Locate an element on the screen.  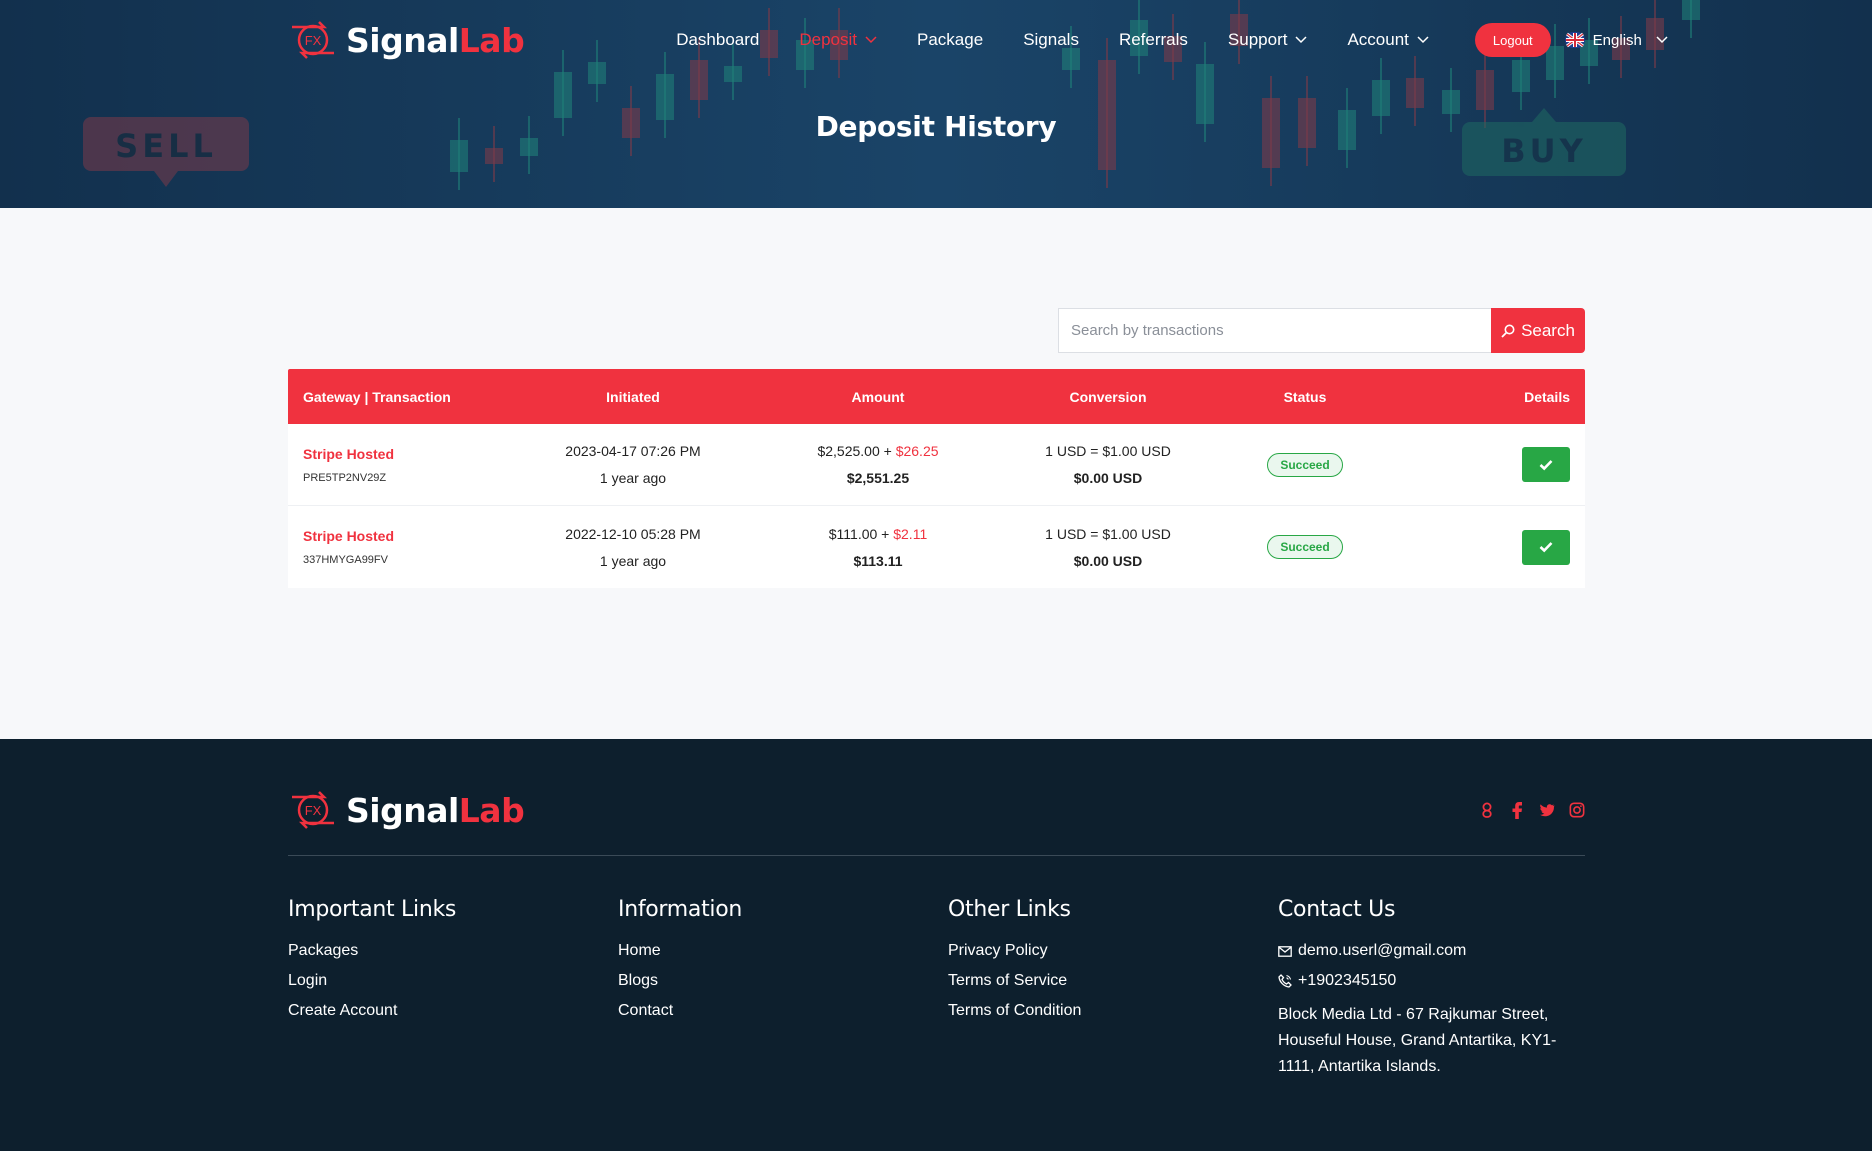
amount-total: $113.11 is located at coordinates (878, 560).